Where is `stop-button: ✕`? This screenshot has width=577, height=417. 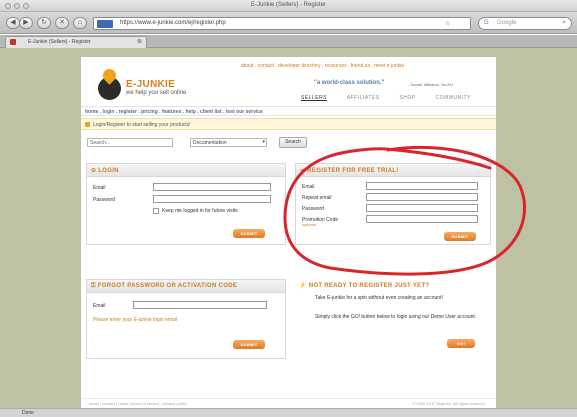
stop-button: ✕ is located at coordinates (62, 23).